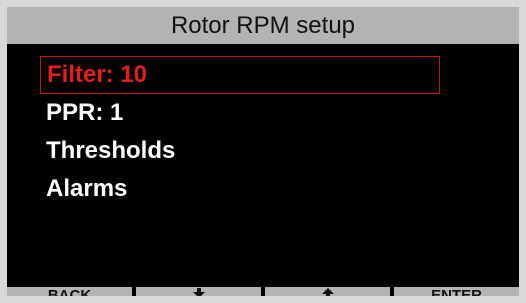 Image resolution: width=526 pixels, height=303 pixels. I want to click on enter-button: ENTER, so click(456, 291).